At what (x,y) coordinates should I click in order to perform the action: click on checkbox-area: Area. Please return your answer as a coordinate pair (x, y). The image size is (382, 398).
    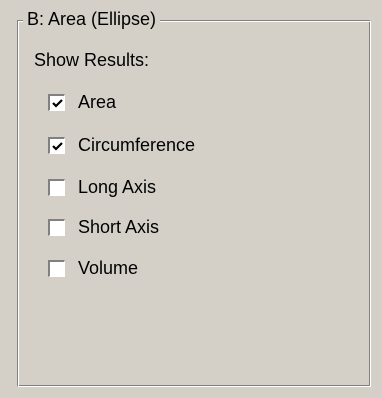
    Looking at the image, I should click on (82, 102).